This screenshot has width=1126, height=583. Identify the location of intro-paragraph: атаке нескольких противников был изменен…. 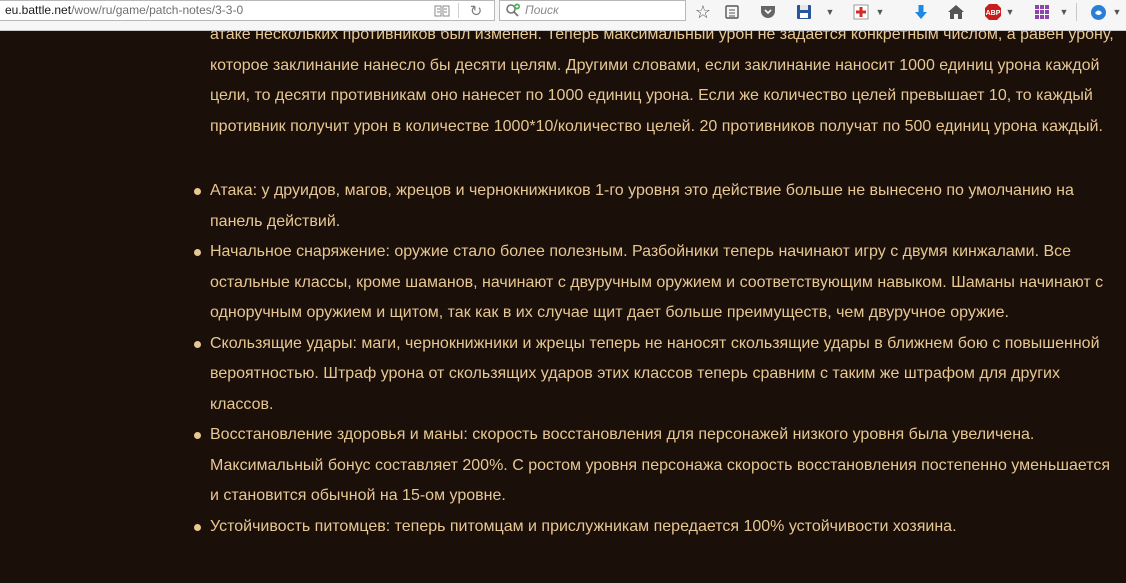
(662, 83).